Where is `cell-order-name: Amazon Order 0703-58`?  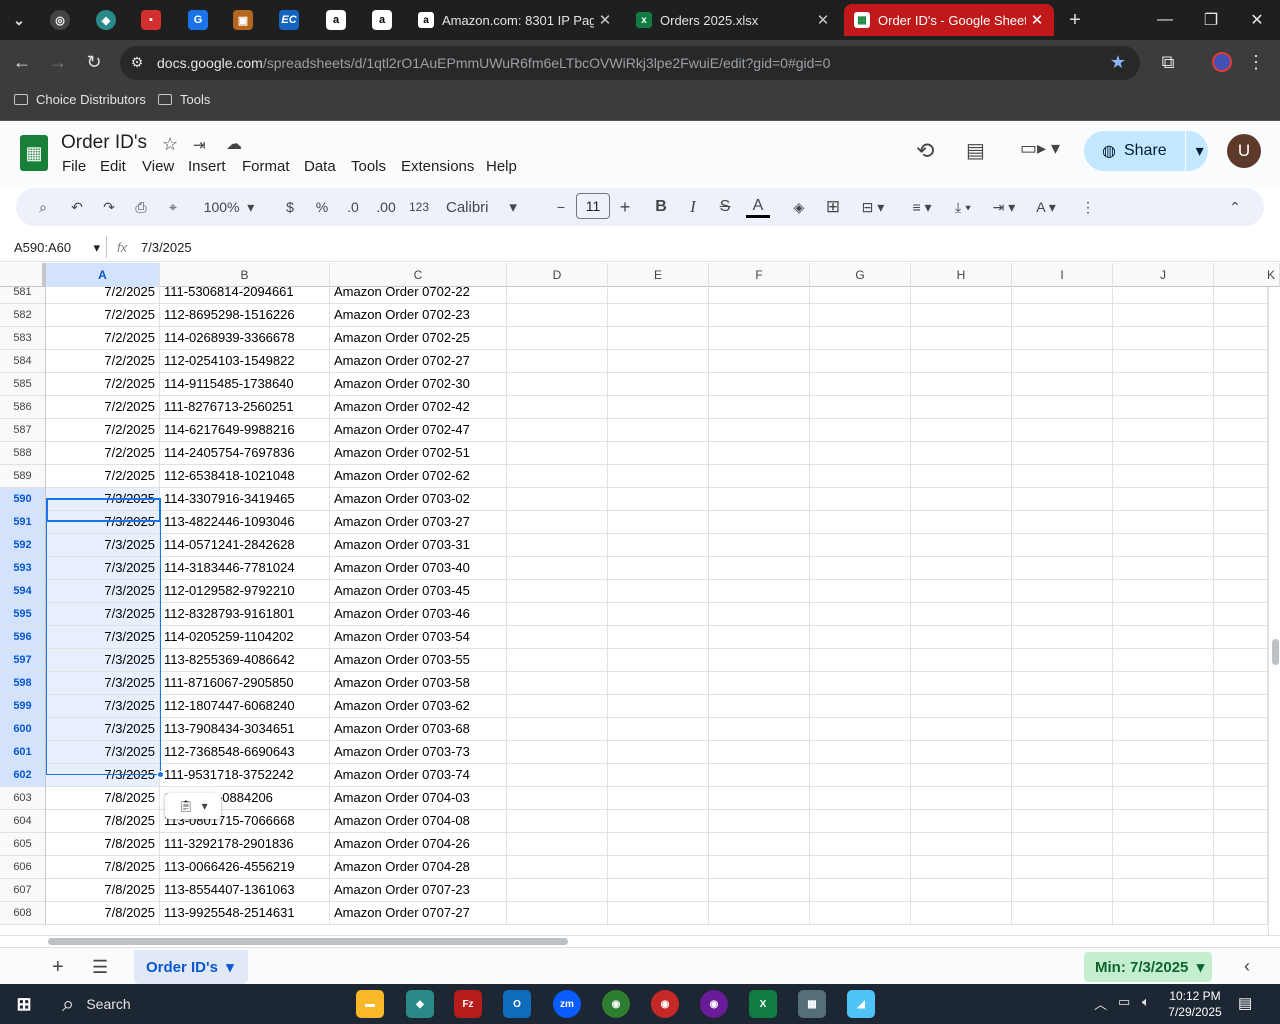
cell-order-name: Amazon Order 0703-58 is located at coordinates (418, 683).